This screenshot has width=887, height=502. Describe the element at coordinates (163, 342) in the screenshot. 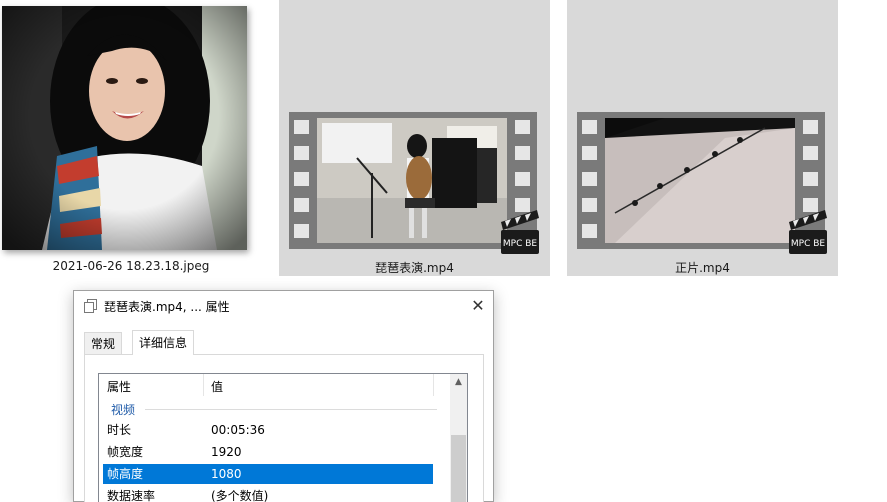

I see `tab-details: 详细信息` at that location.